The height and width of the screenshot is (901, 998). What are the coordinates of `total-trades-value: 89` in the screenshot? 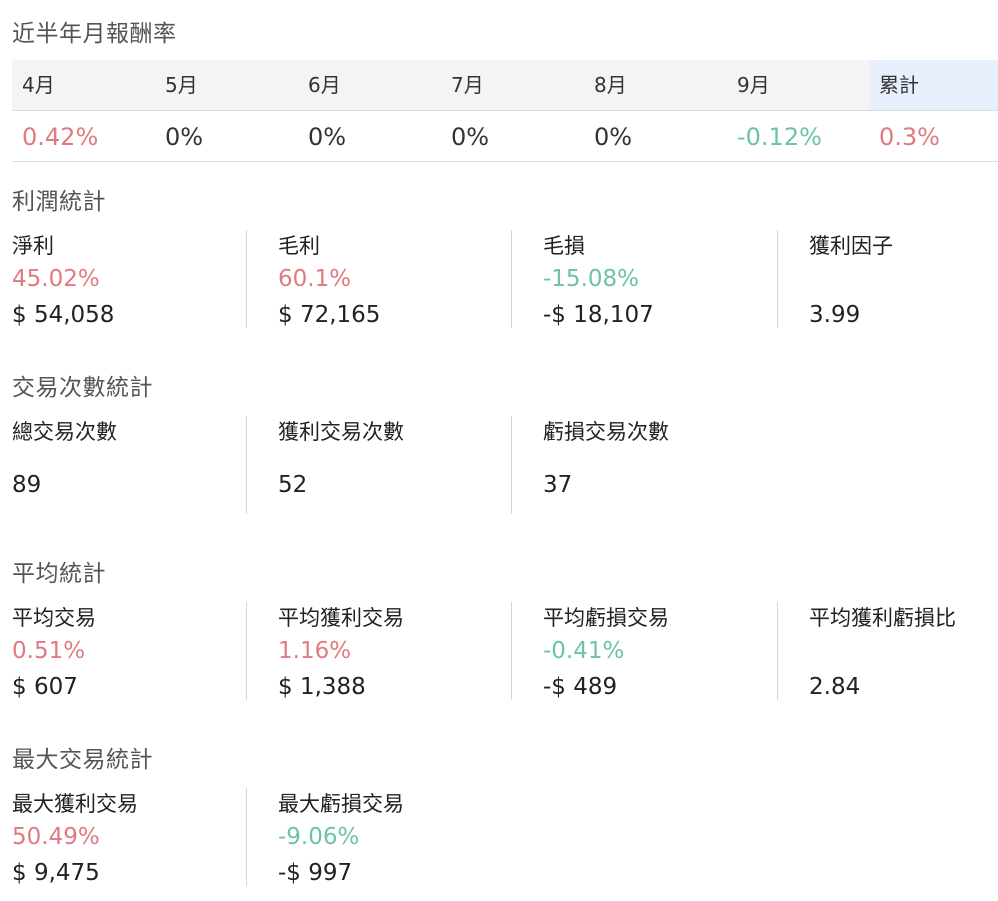 It's located at (27, 485).